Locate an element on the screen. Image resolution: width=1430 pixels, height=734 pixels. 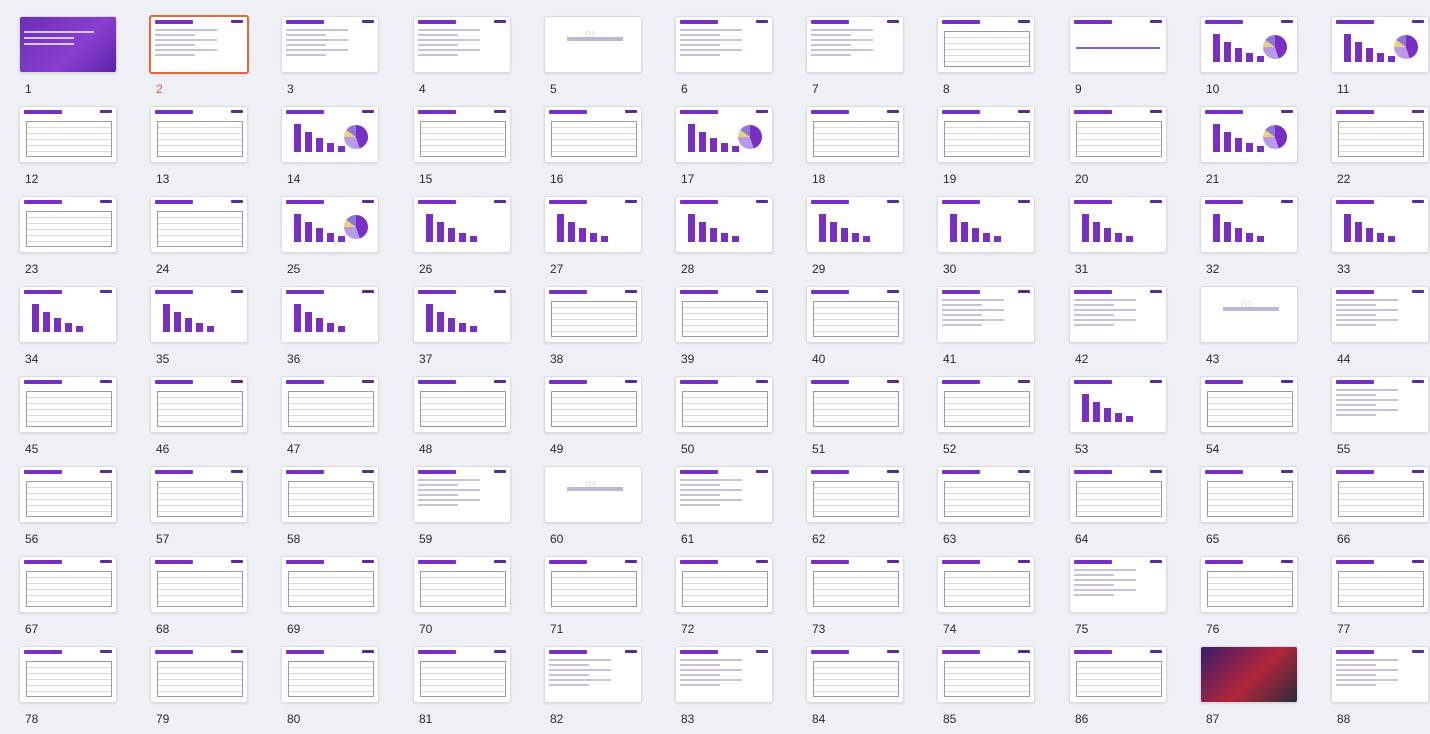
slide-thumbnail: 02 is located at coordinates (1249, 314).